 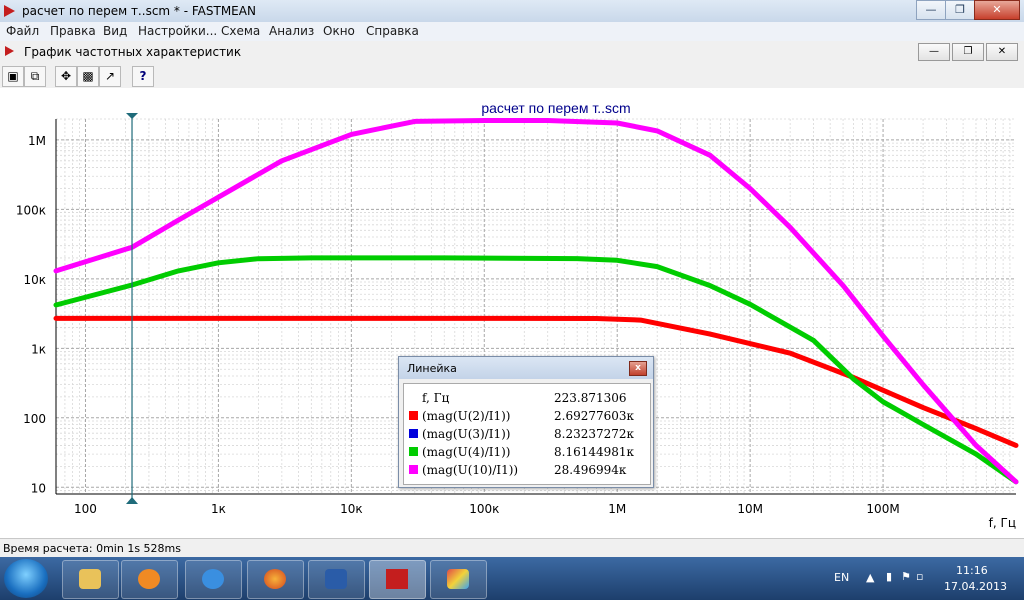 I want to click on word-icon, so click(x=336, y=579).